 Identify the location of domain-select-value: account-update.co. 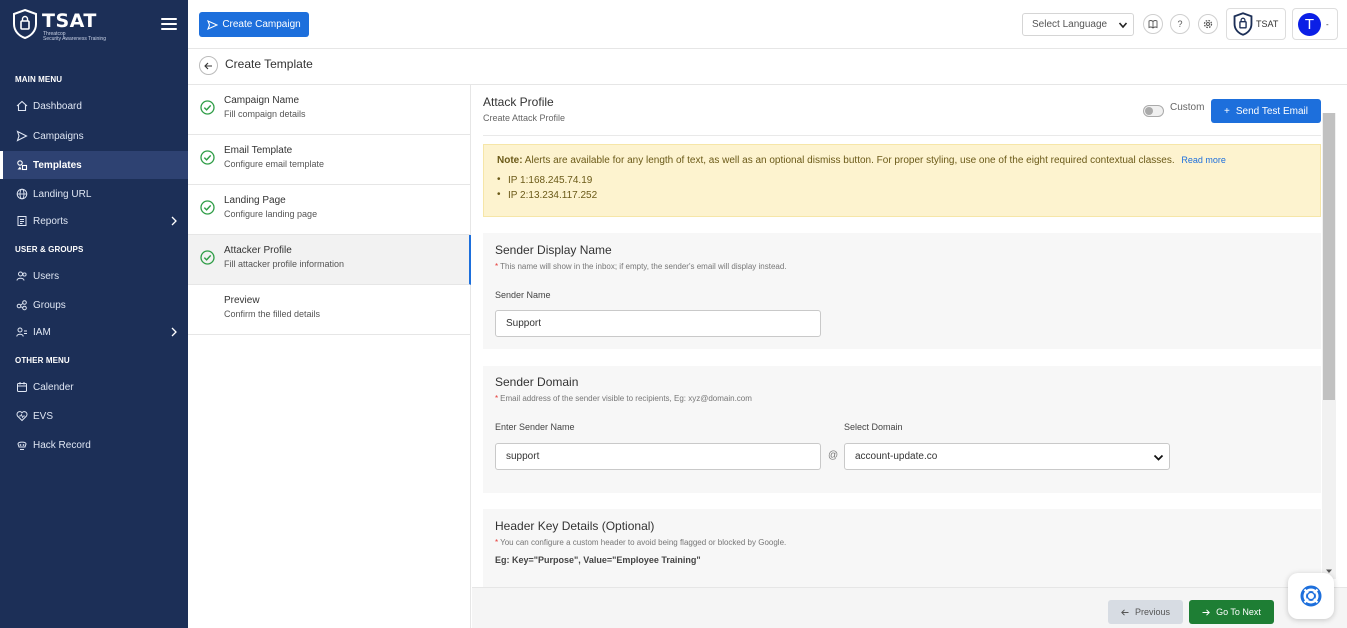
(896, 456).